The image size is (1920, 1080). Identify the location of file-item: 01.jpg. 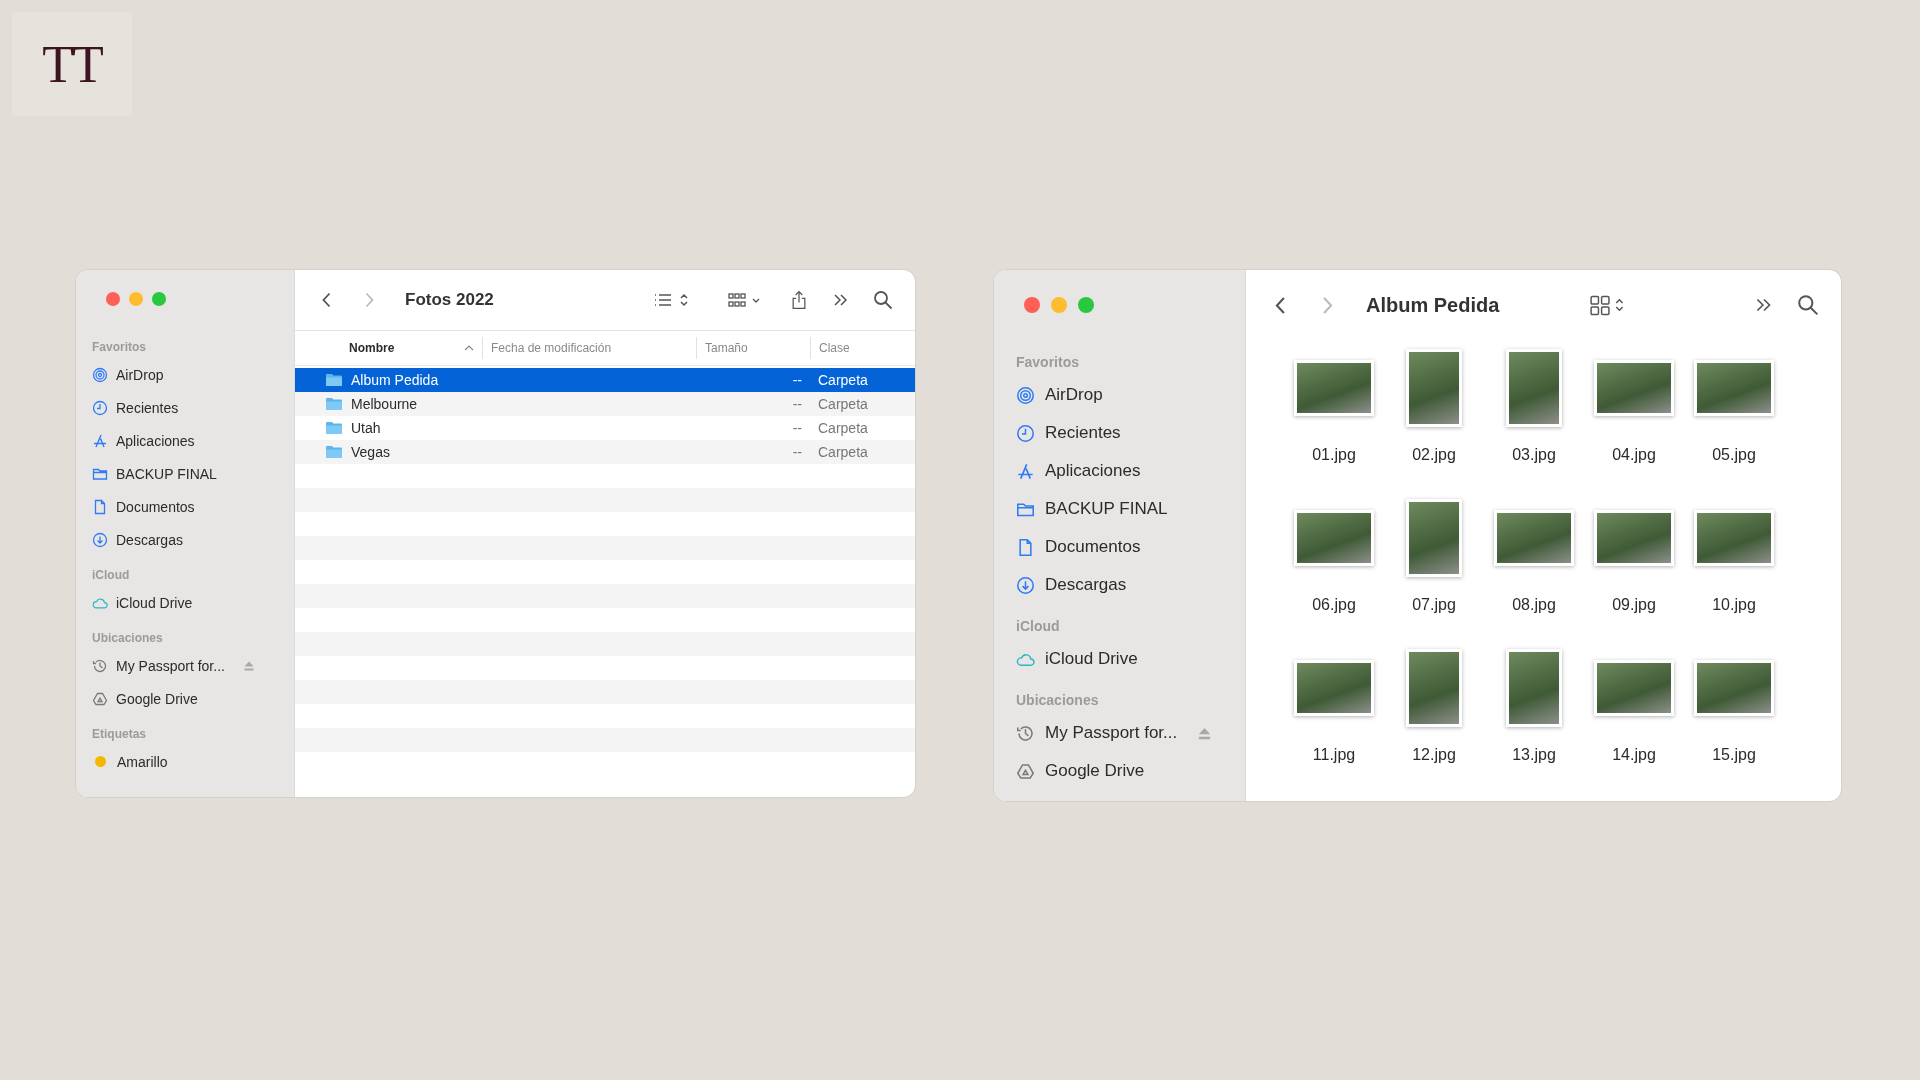
(1334, 417).